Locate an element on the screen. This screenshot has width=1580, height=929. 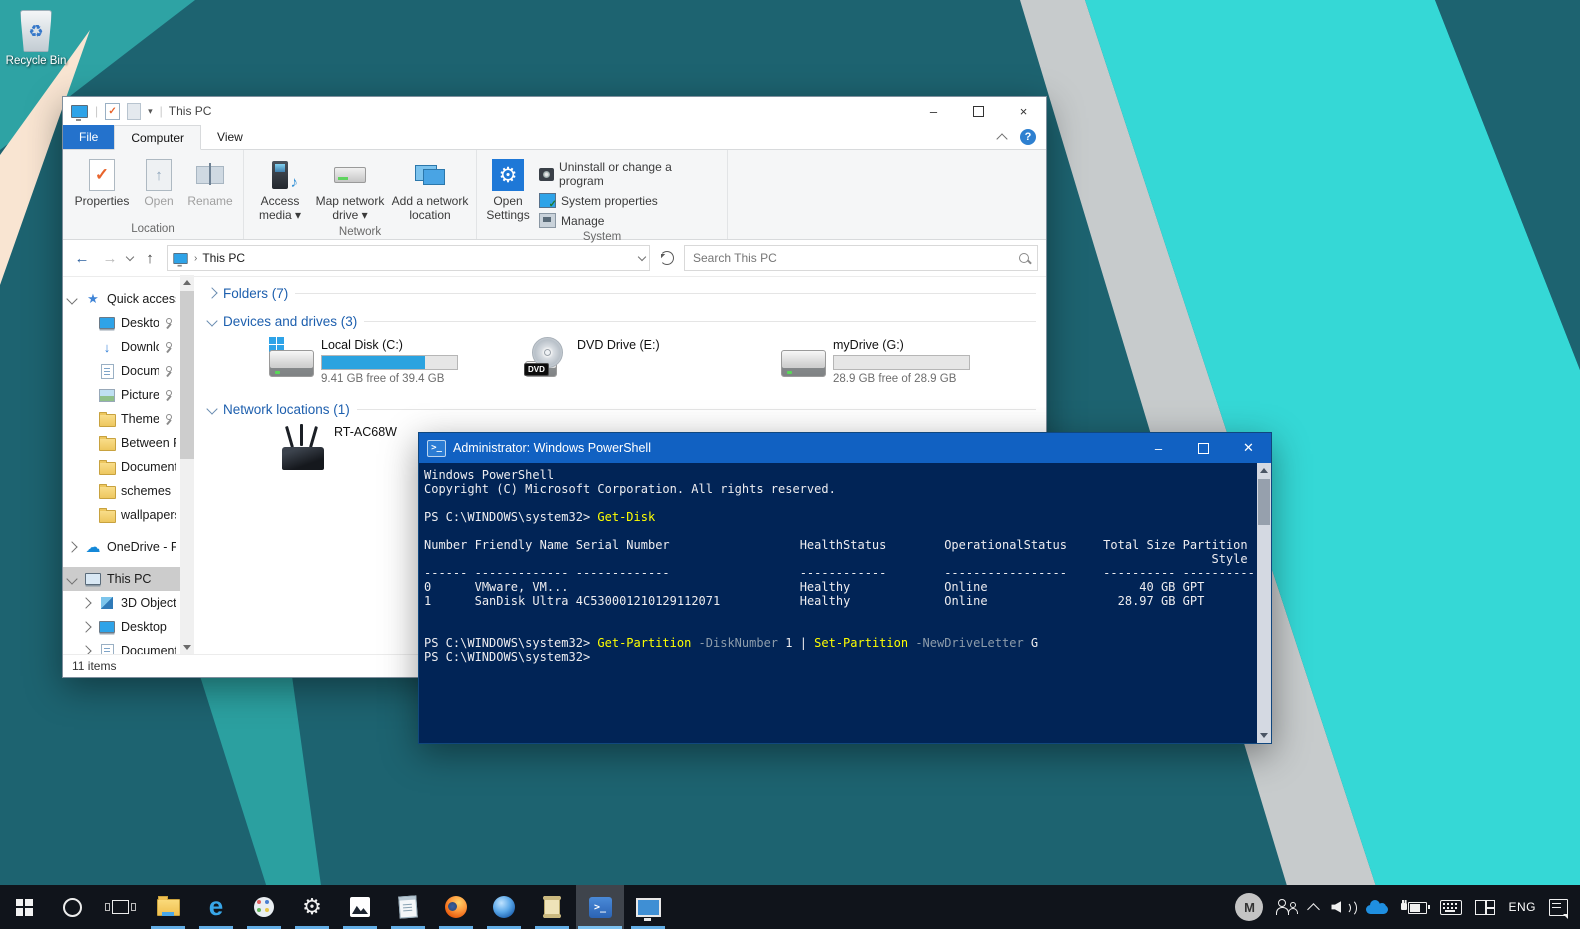
add-network-location-button: Add a network location is located at coordinates (430, 189).